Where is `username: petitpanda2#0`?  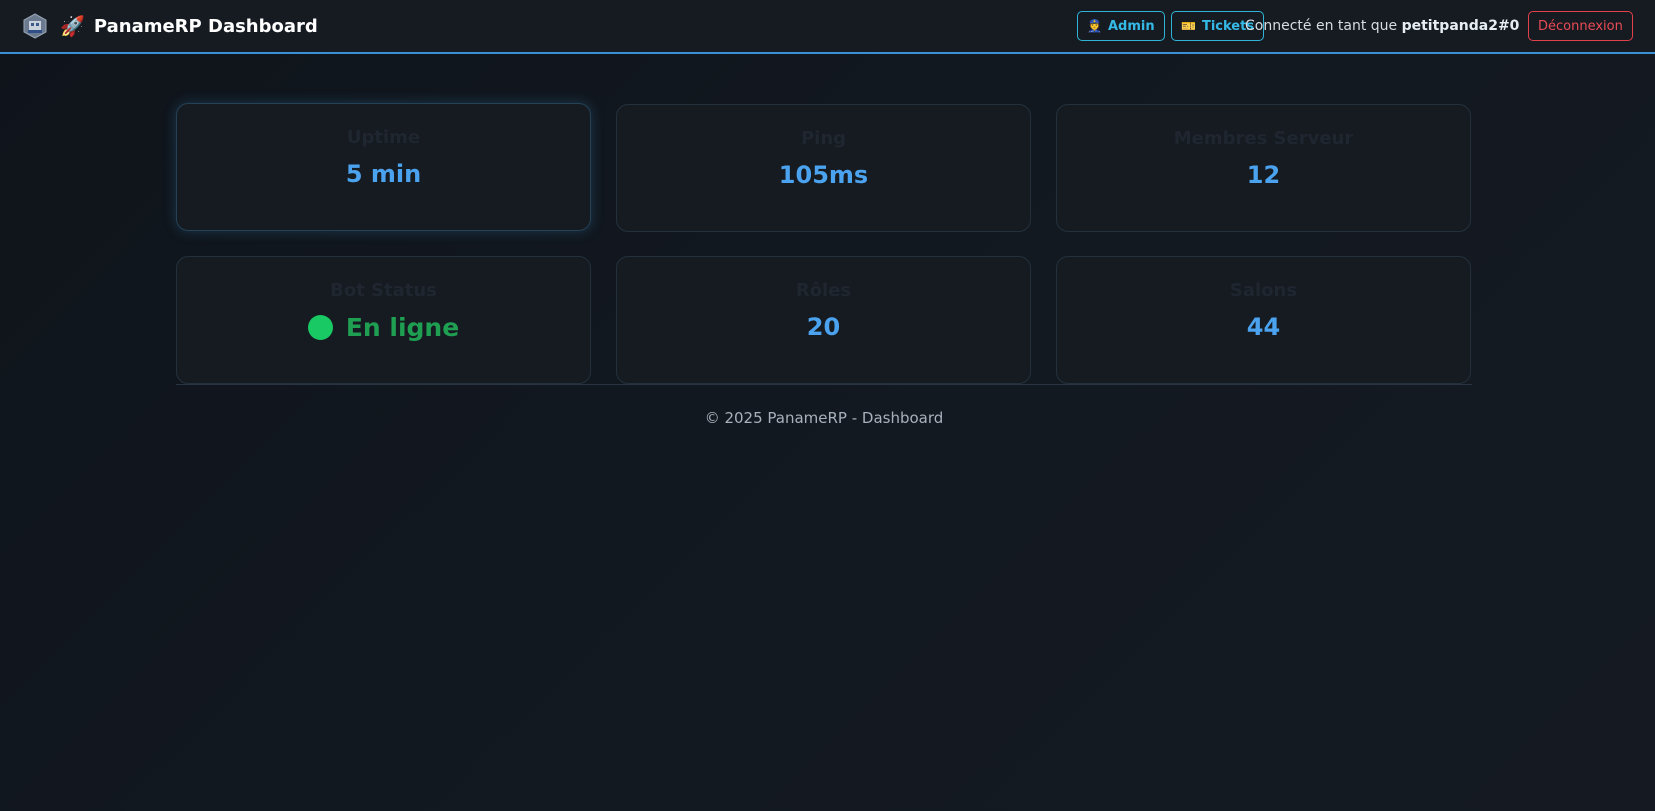
username: petitpanda2#0 is located at coordinates (1460, 26).